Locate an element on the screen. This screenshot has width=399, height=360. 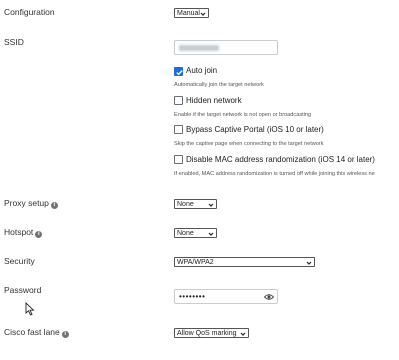
bypass-captive-portal-checkbox is located at coordinates (178, 129).